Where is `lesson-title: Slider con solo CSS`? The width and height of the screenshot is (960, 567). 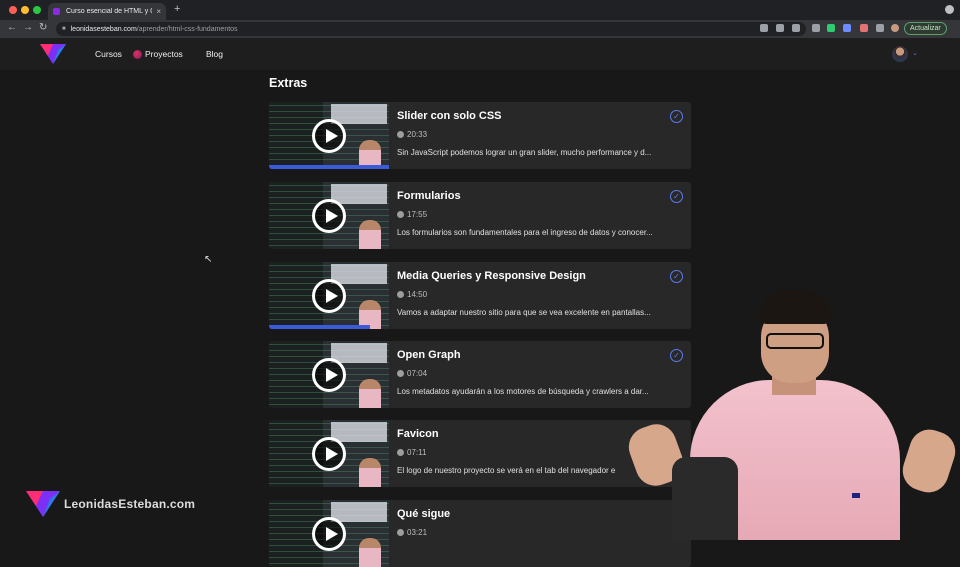 lesson-title: Slider con solo CSS is located at coordinates (449, 116).